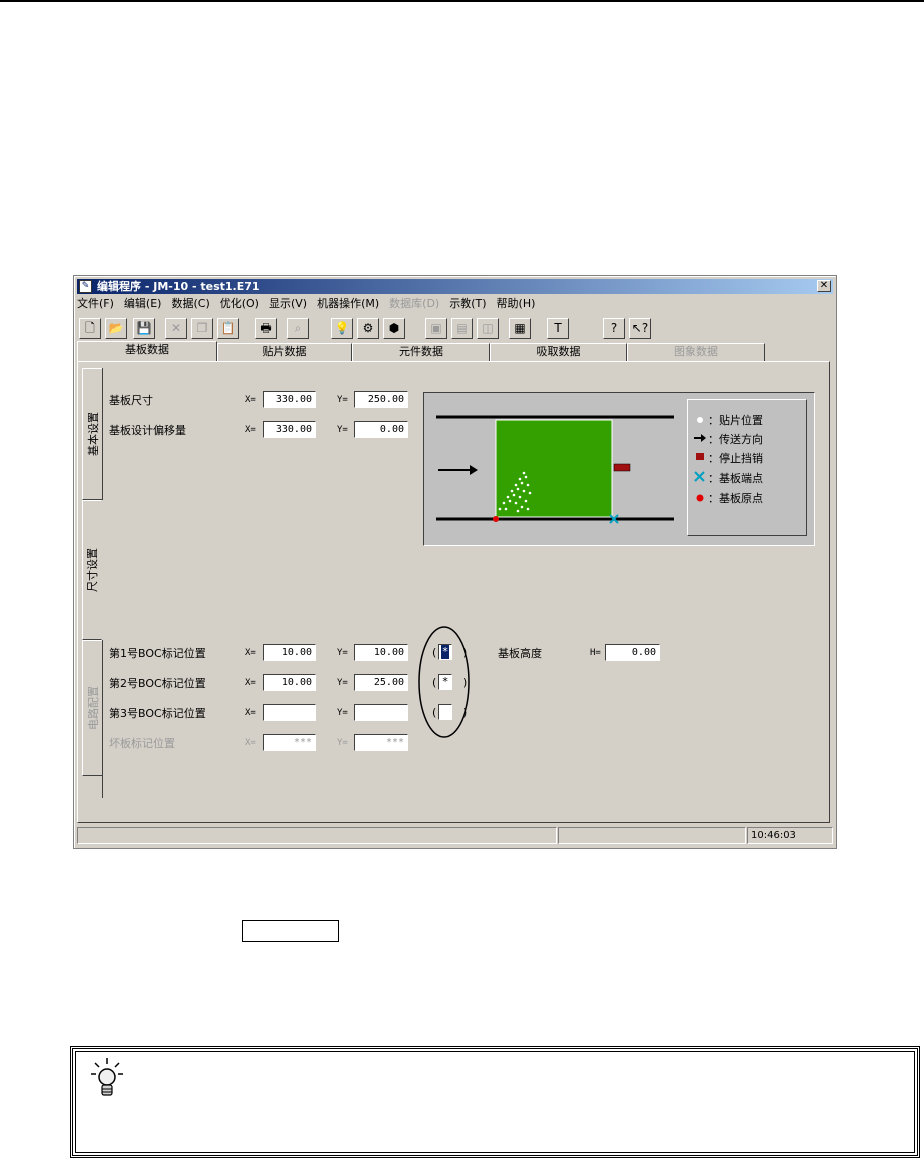 The width and height of the screenshot is (924, 1159). I want to click on legend-item: ：传送方向, so click(735, 439).